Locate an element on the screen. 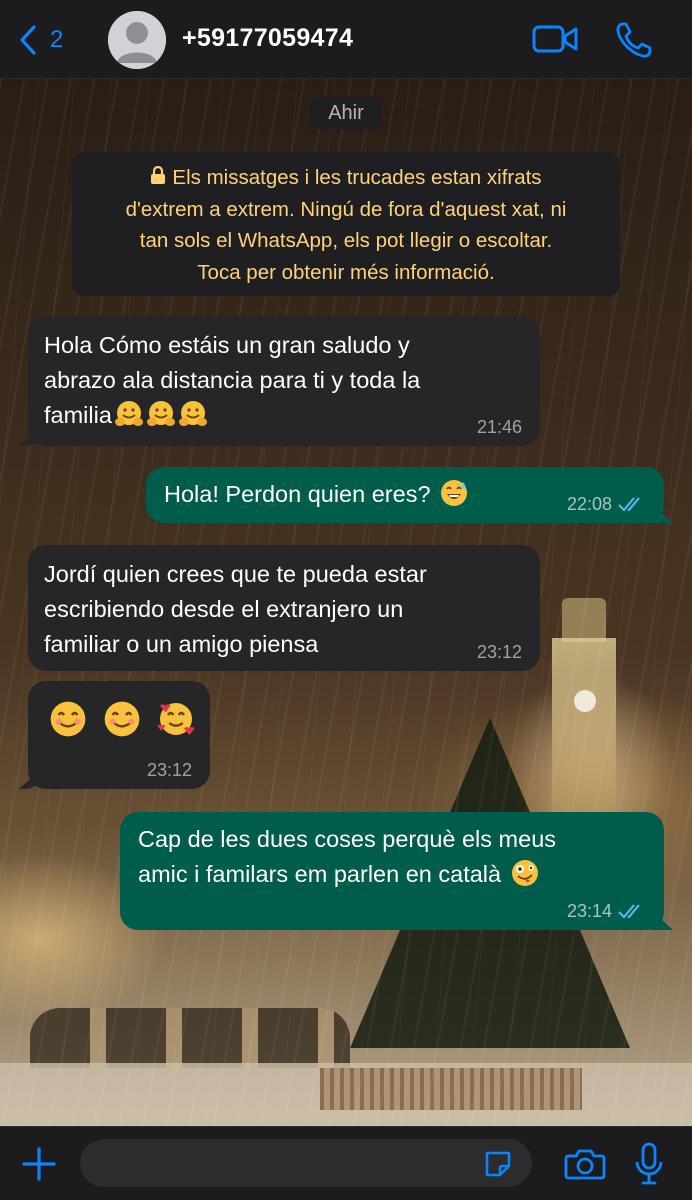 Image resolution: width=692 pixels, height=1200 pixels. message-text-line: escribiendo desde el extranjero un is located at coordinates (224, 609).